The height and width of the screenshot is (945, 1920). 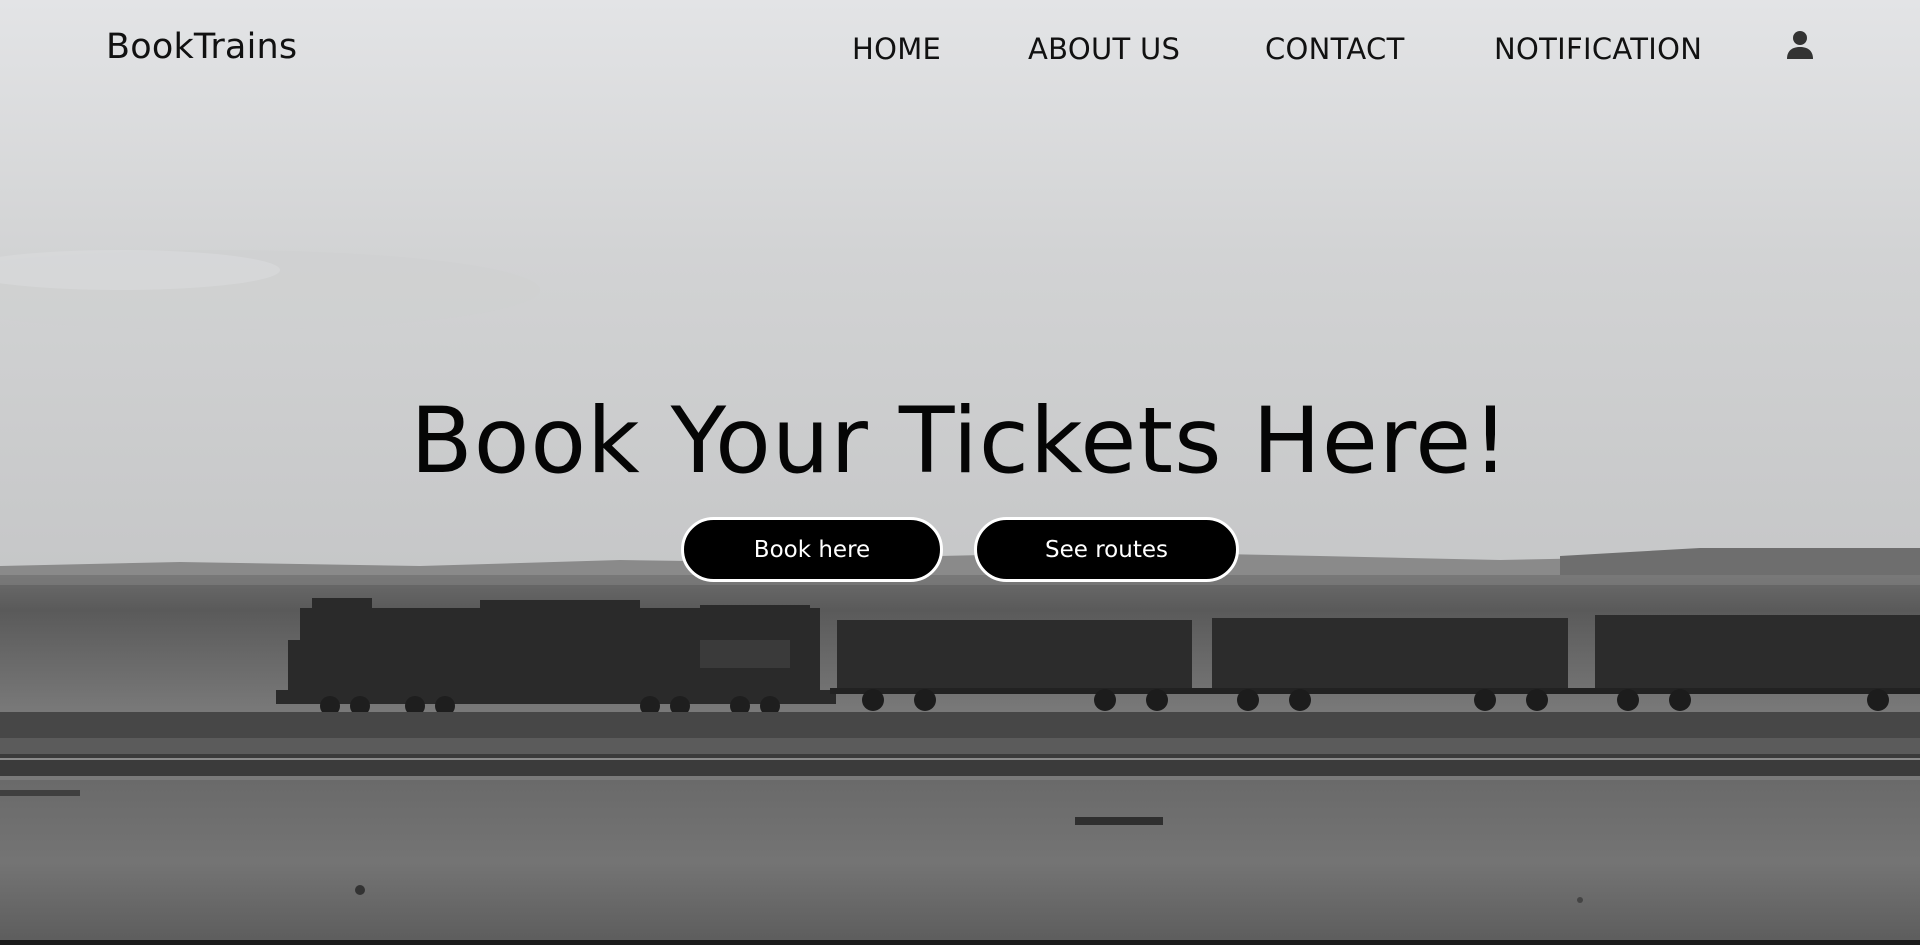 I want to click on see-routes-button: See routes, so click(x=1106, y=549).